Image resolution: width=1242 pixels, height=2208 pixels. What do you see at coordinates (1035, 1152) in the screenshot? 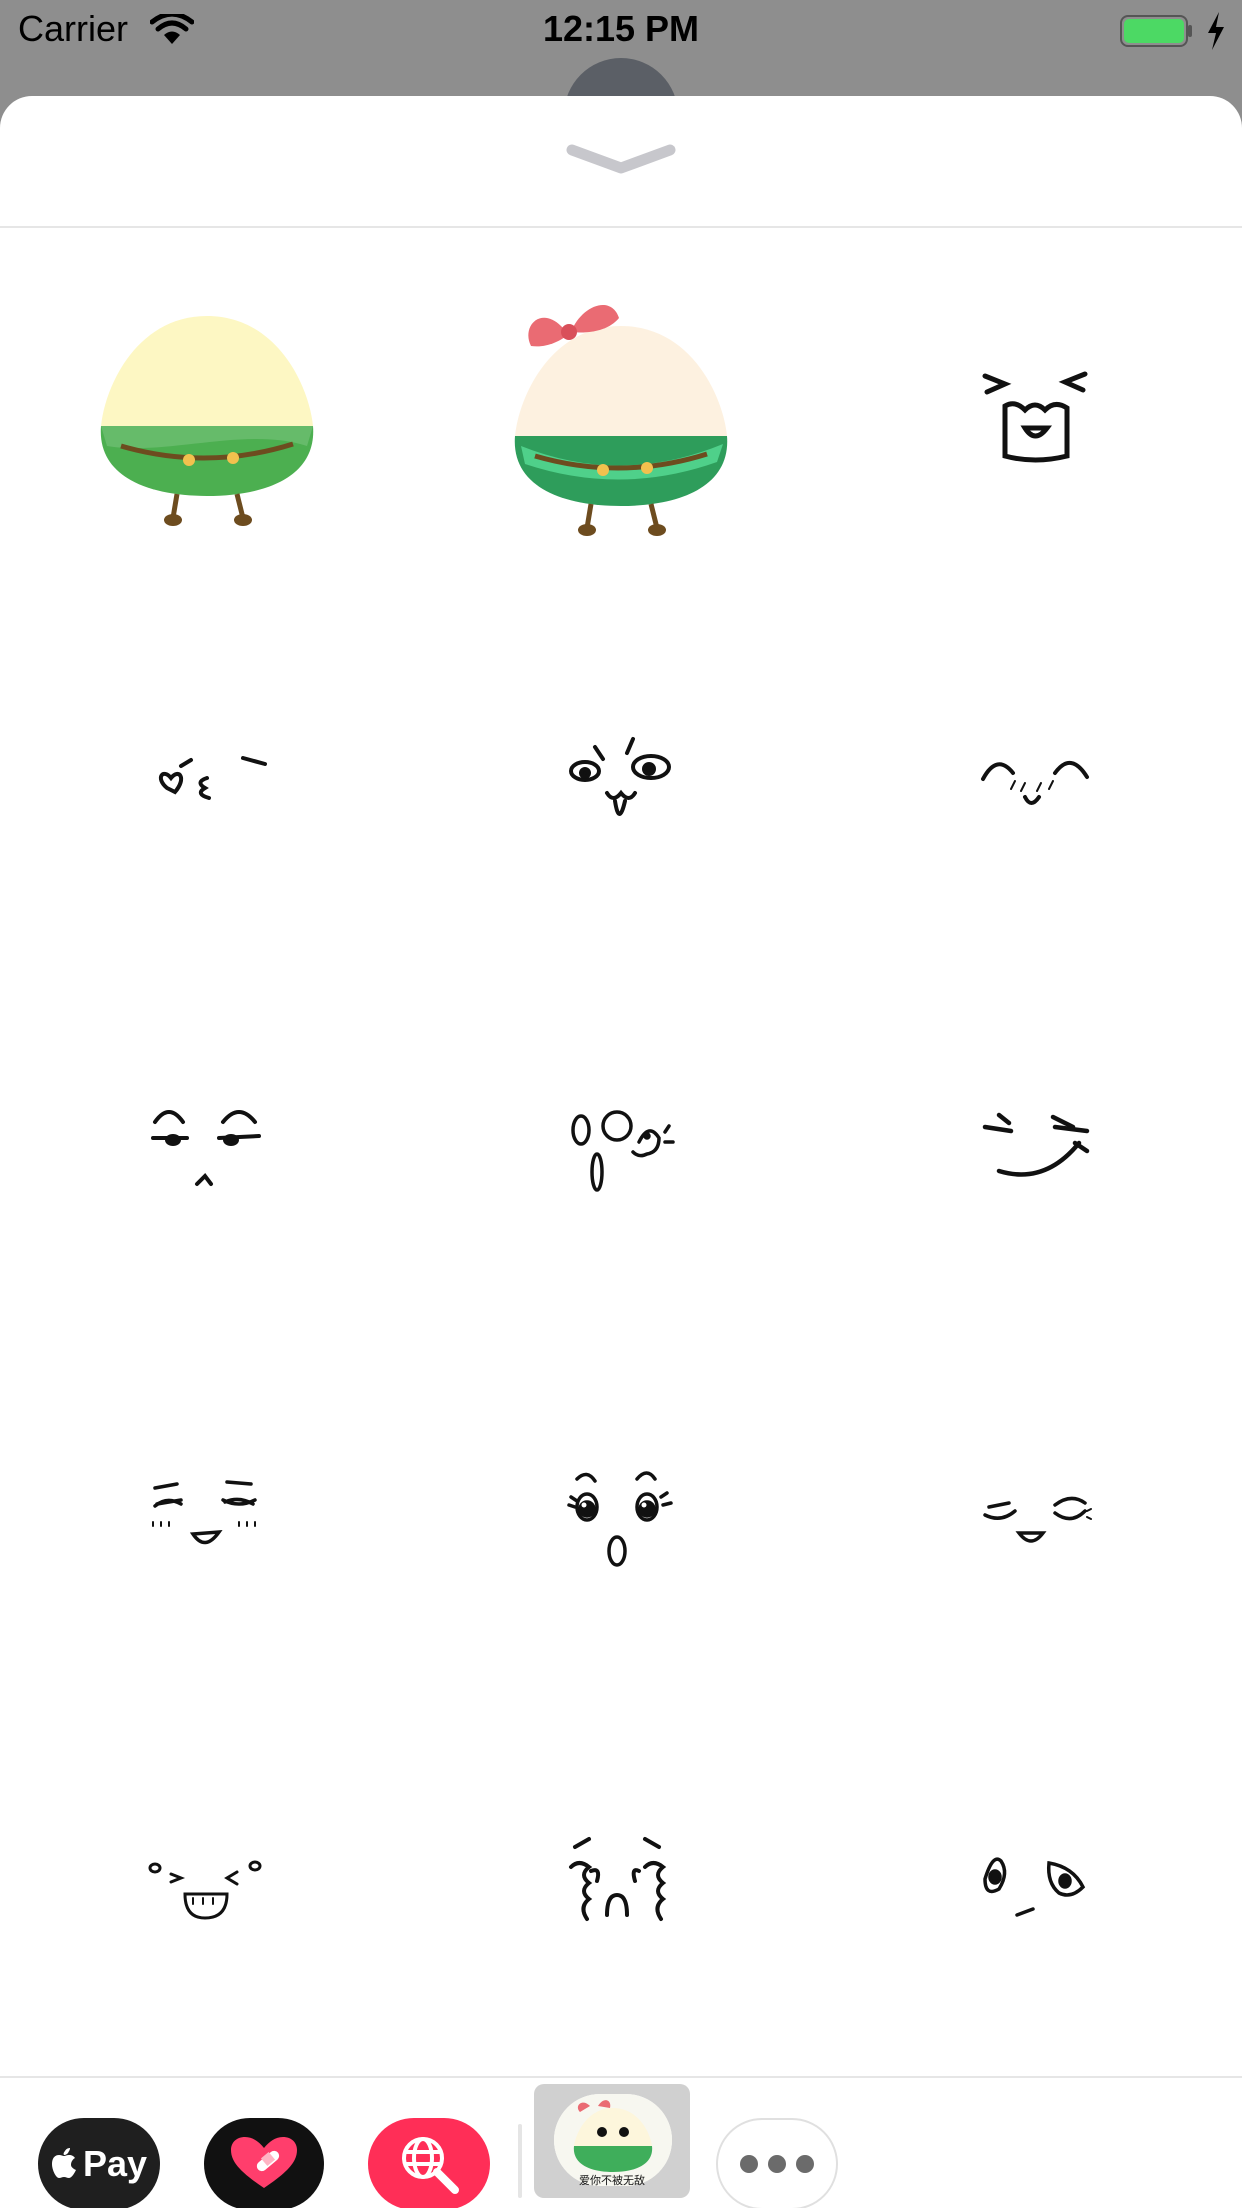
I see `smirk-face-sticker` at bounding box center [1035, 1152].